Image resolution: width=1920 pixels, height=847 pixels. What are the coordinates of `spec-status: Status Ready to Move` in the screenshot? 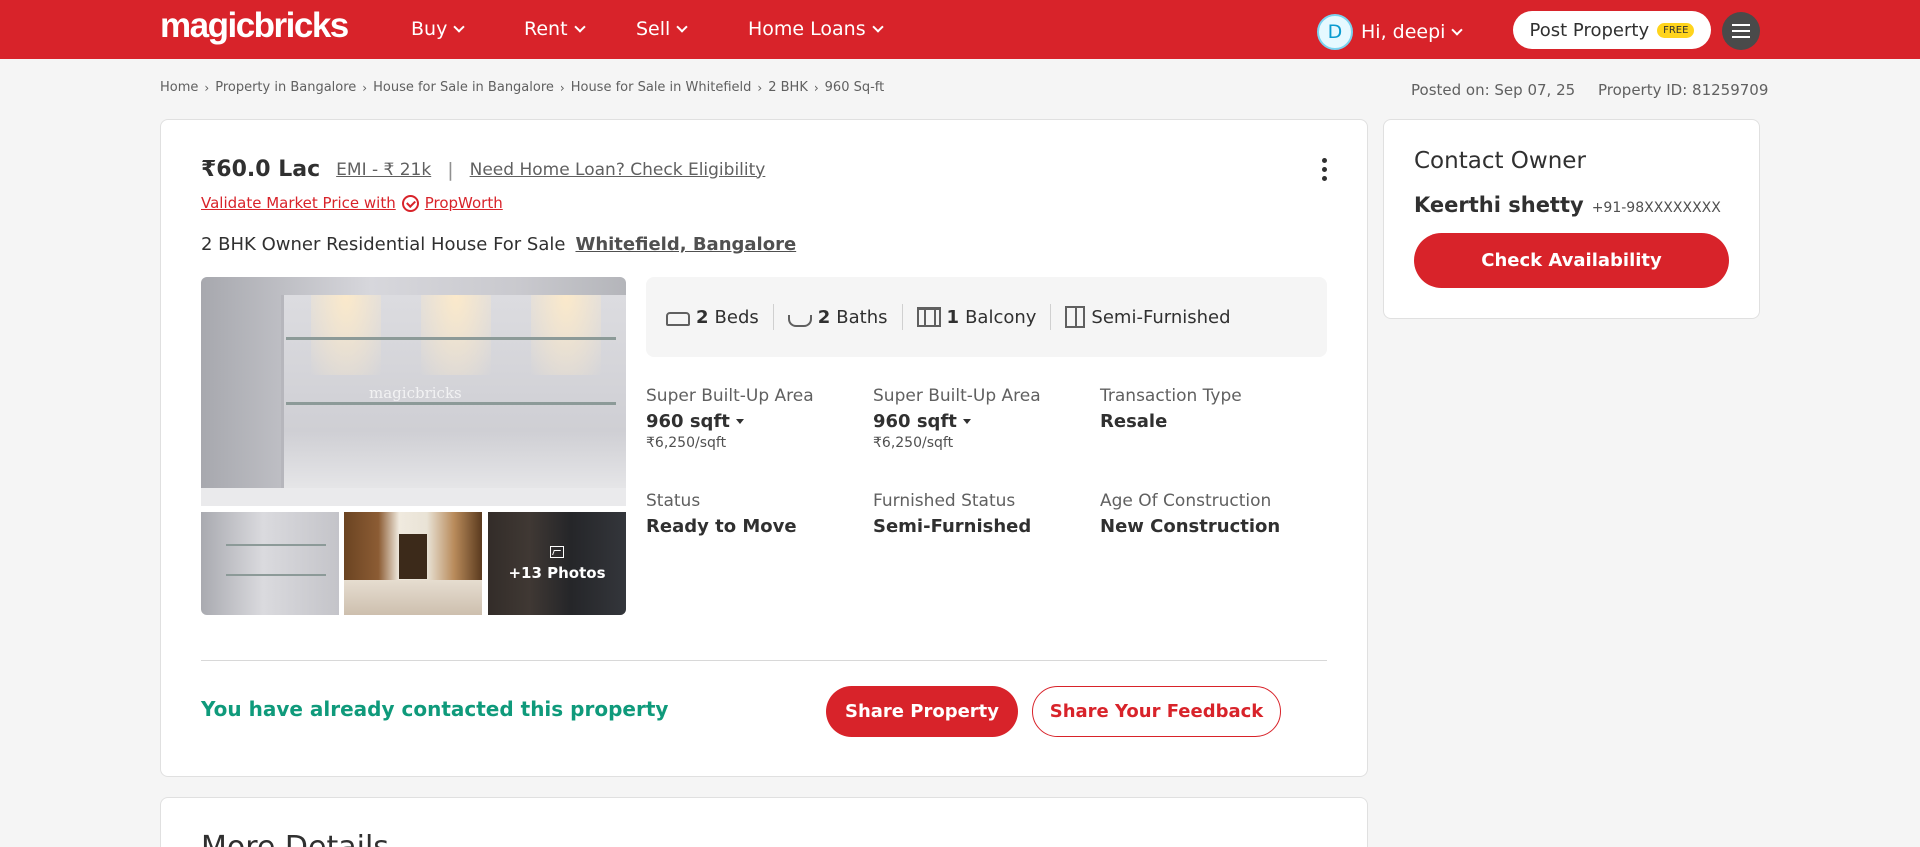 It's located at (721, 514).